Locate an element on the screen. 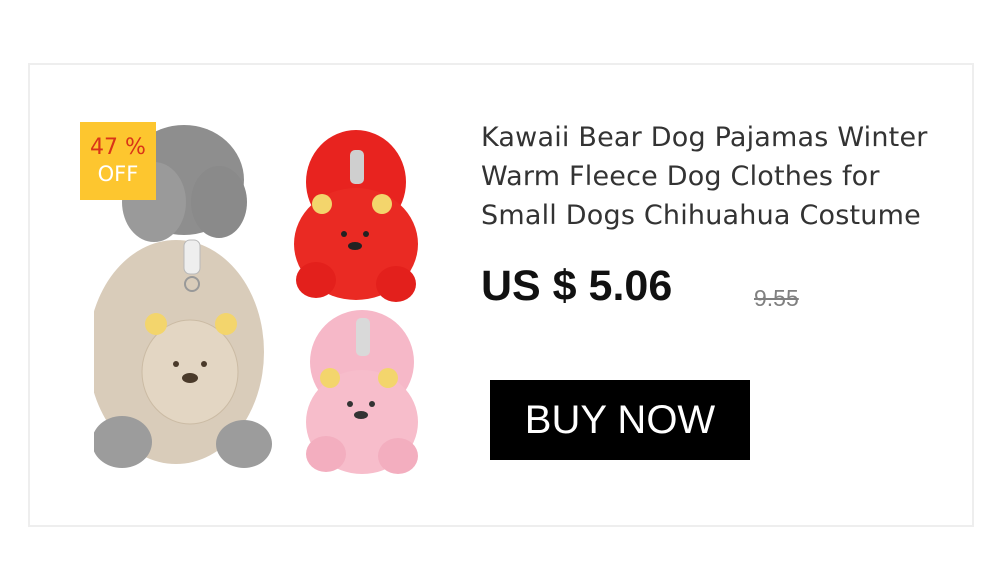  buy-now-button: BUY NOW is located at coordinates (620, 420).